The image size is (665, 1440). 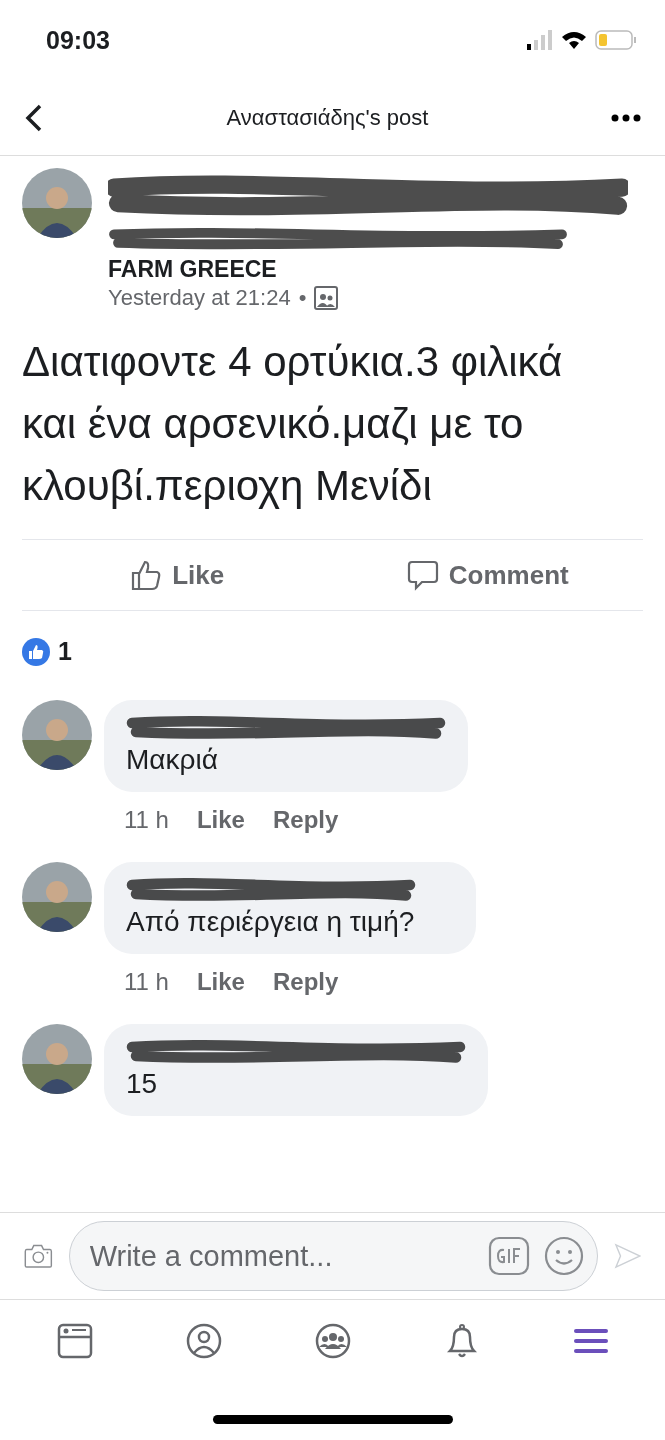 What do you see at coordinates (508, 1256) in the screenshot?
I see `gif-icon` at bounding box center [508, 1256].